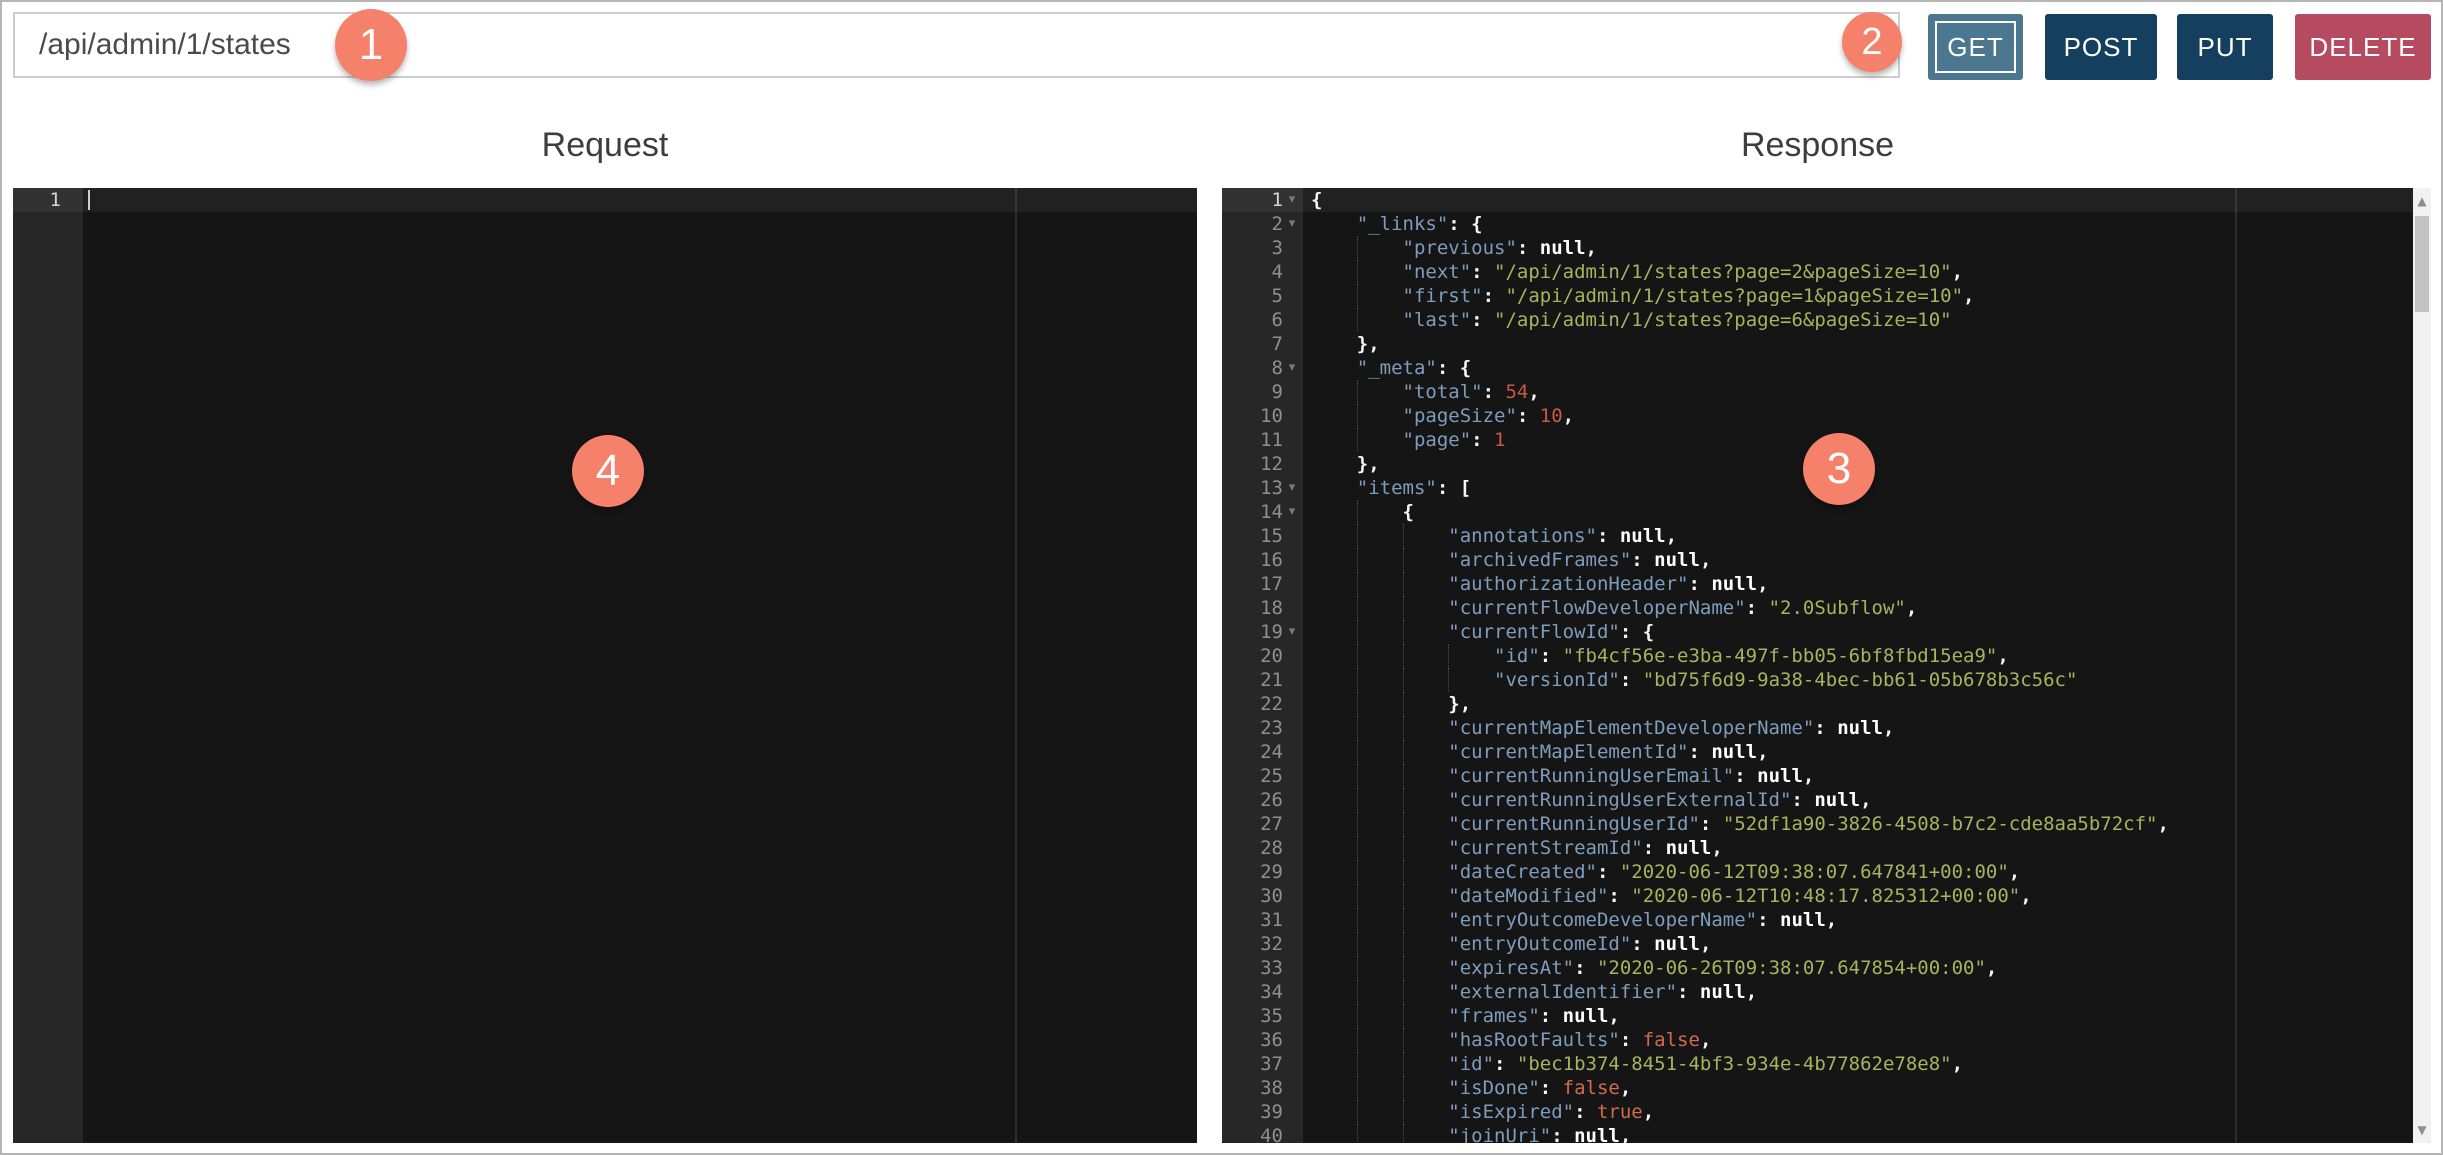 The width and height of the screenshot is (2443, 1155). What do you see at coordinates (1537, 776) in the screenshot?
I see `code-line: 25 "currentRunningUserEmail": null,` at bounding box center [1537, 776].